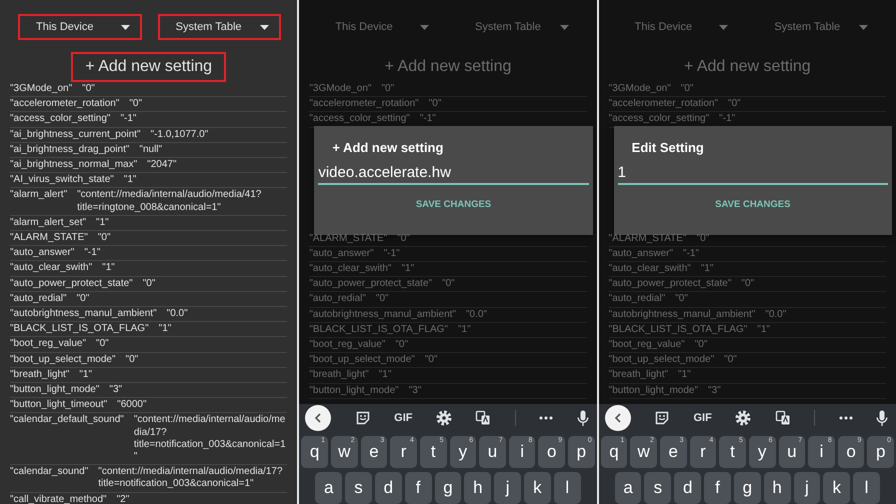 The image size is (896, 504). What do you see at coordinates (39, 195) in the screenshot?
I see `setting-name: "alarm_alert"` at bounding box center [39, 195].